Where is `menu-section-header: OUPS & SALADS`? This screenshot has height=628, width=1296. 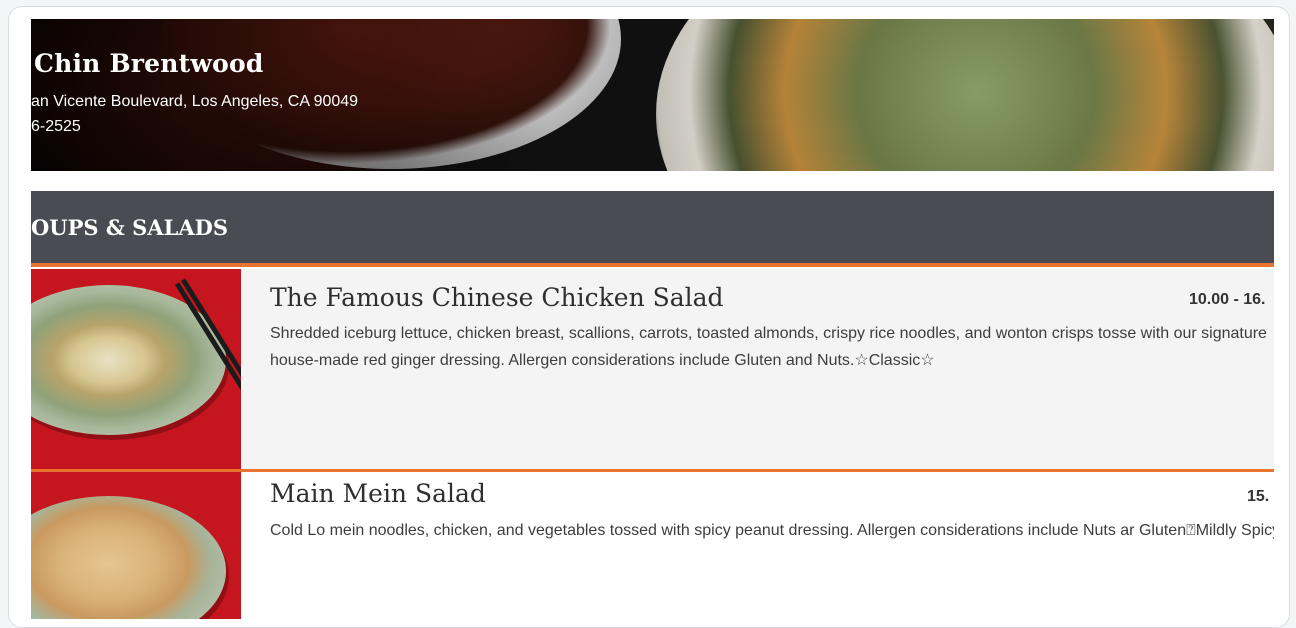 menu-section-header: OUPS & SALADS is located at coordinates (652, 229).